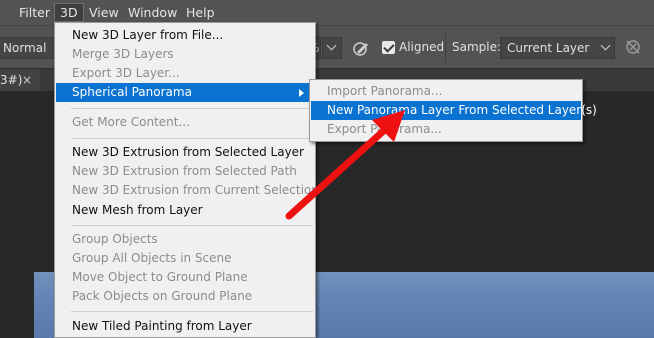 This screenshot has width=654, height=338. What do you see at coordinates (160, 277) in the screenshot?
I see `menu-item-move-object-to-ground-plane: Move Object to Ground Plane` at bounding box center [160, 277].